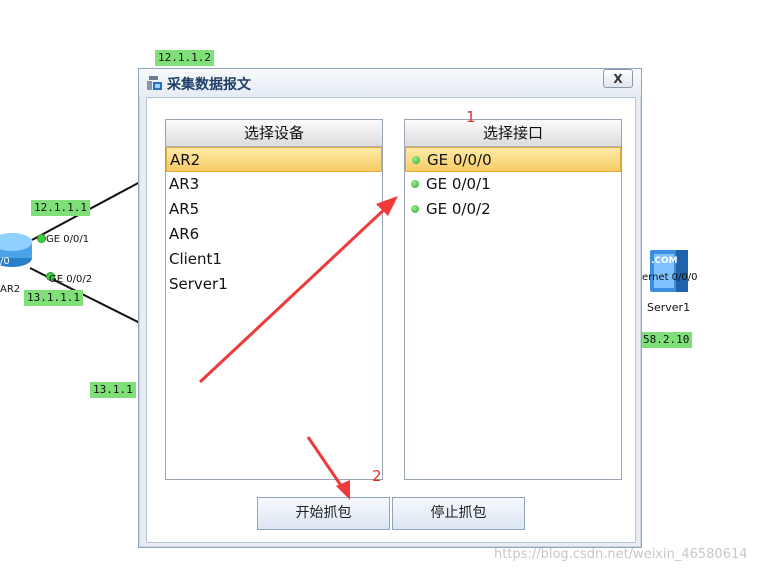 This screenshot has height=575, width=776. I want to click on interface-item-ge001: GE 0/0/1, so click(513, 184).